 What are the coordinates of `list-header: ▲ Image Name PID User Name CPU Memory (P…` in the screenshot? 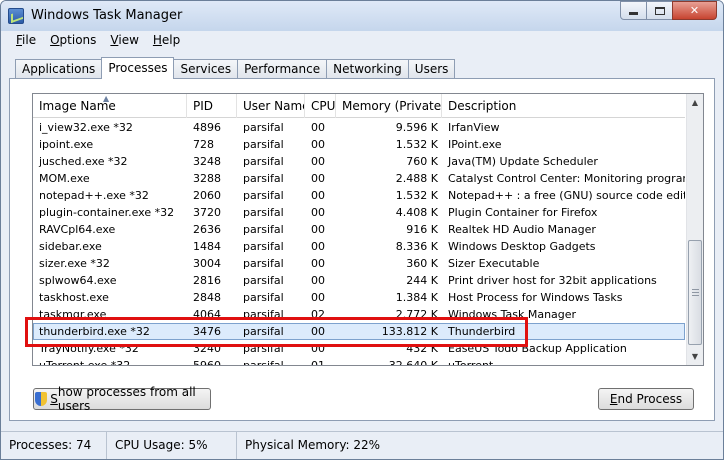 It's located at (359, 106).